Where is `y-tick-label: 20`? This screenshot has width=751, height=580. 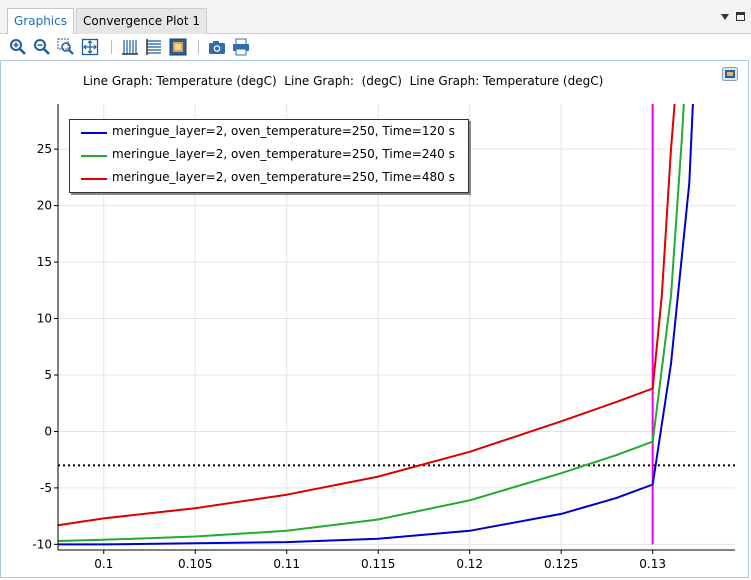 y-tick-label: 20 is located at coordinates (44, 206).